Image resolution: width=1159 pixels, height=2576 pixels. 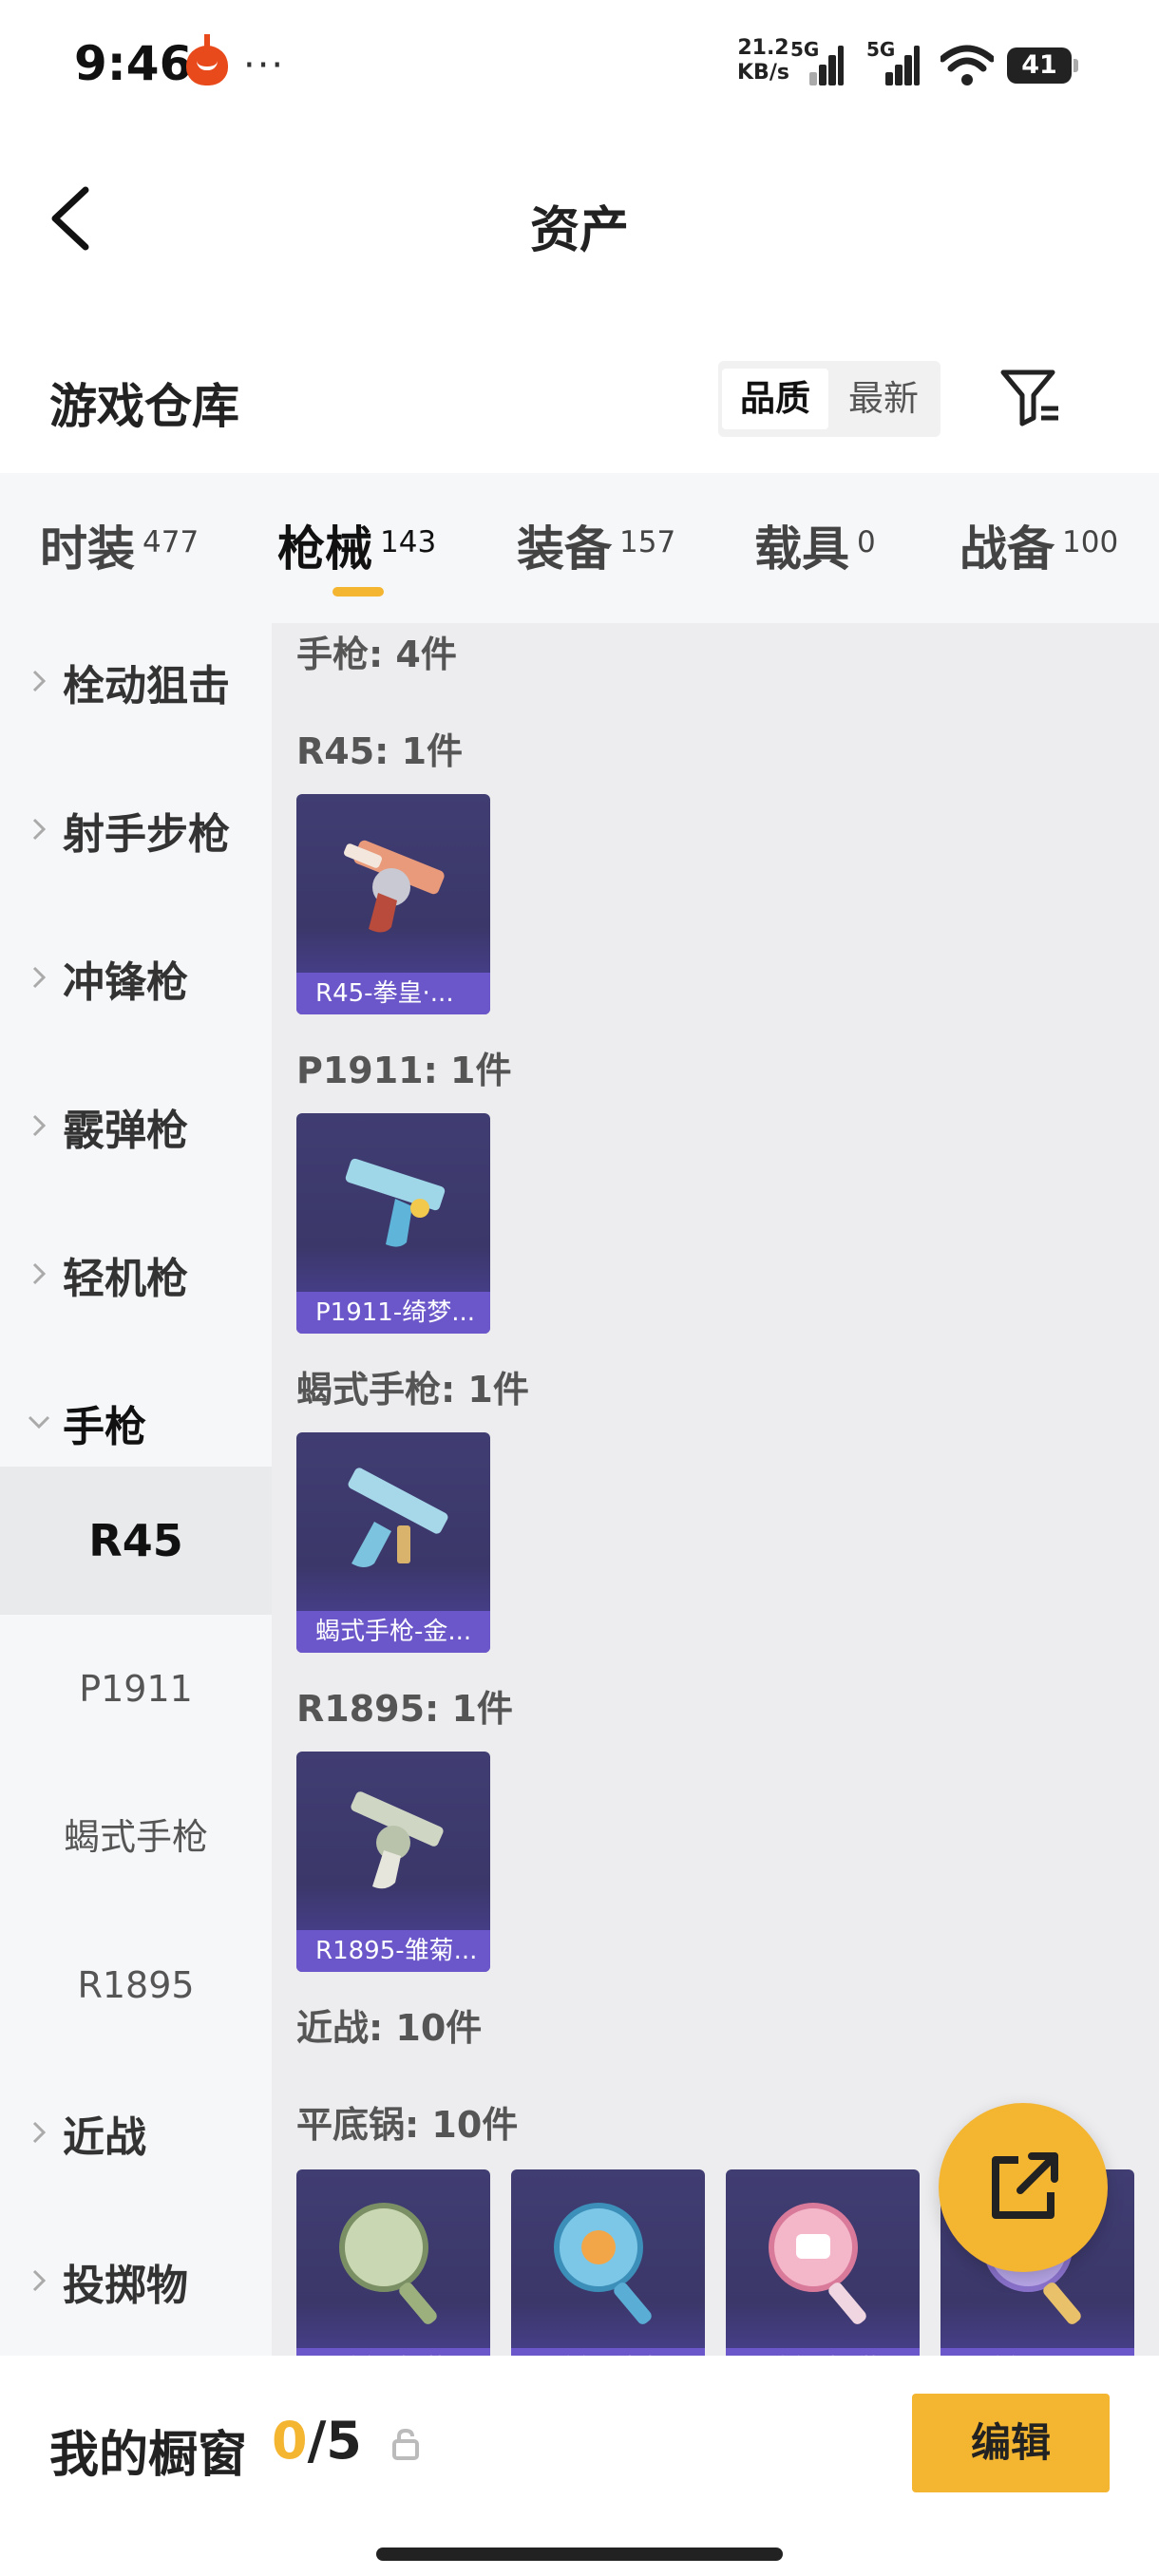 What do you see at coordinates (389, 2028) in the screenshot?
I see `group-title-melee: 近战: 10件` at bounding box center [389, 2028].